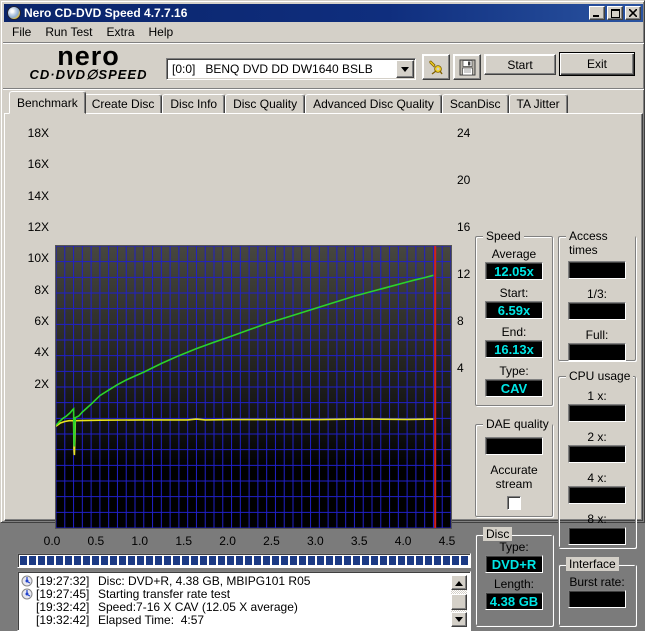 This screenshot has height=631, width=645. What do you see at coordinates (164, 593) in the screenshot?
I see `log-message: Starting transfer rate test` at bounding box center [164, 593].